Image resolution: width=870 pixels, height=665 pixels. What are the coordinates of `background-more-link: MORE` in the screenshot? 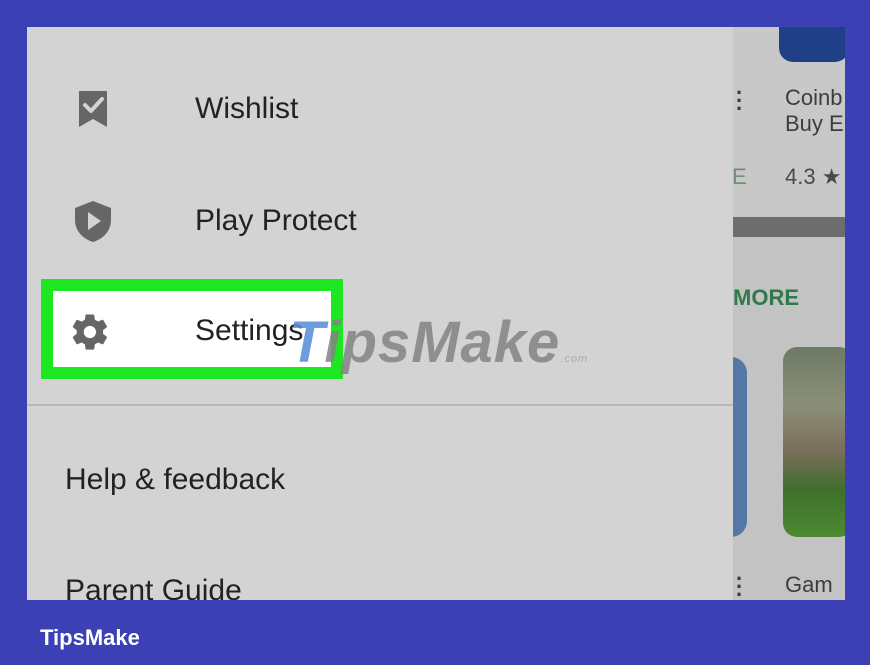 It's located at (766, 297).